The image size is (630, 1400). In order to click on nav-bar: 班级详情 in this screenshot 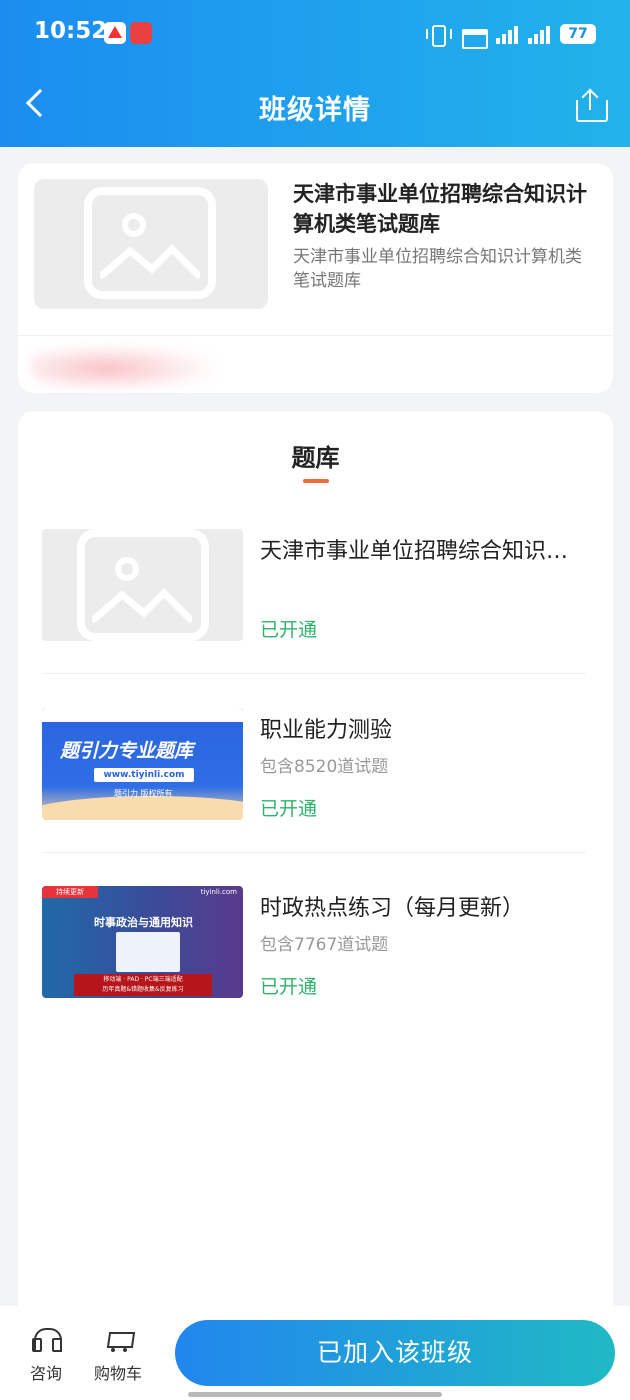, I will do `click(315, 107)`.